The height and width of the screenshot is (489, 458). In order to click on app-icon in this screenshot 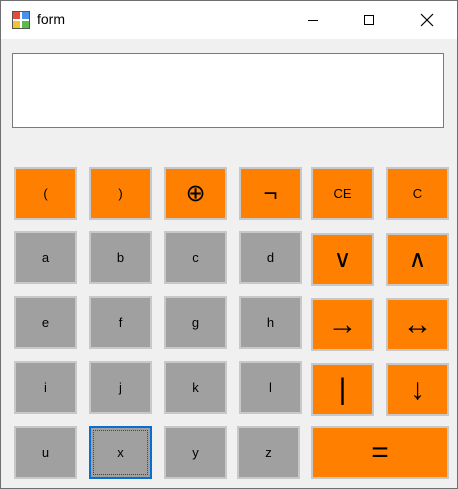, I will do `click(21, 20)`.